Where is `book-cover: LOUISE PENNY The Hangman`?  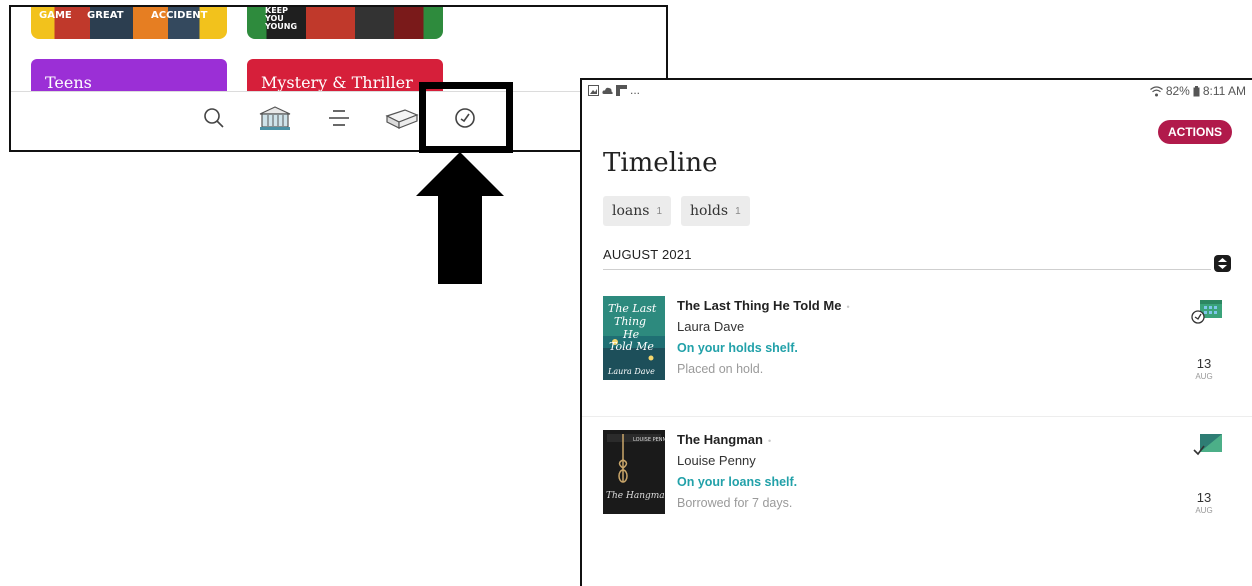
book-cover: LOUISE PENNY The Hangman is located at coordinates (634, 472).